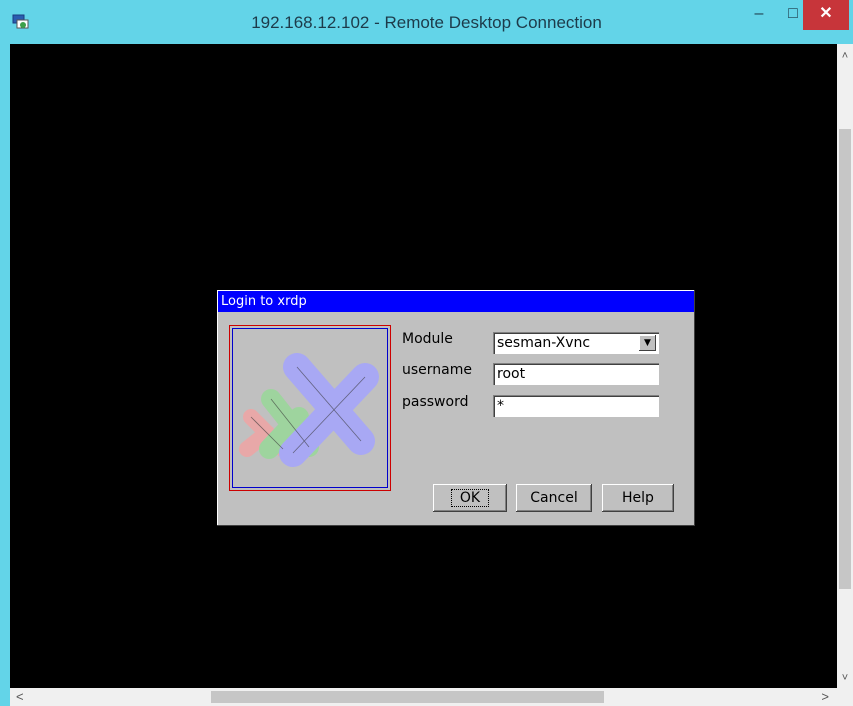  What do you see at coordinates (845, 678) in the screenshot?
I see `scroll-down-icon: ˅` at bounding box center [845, 678].